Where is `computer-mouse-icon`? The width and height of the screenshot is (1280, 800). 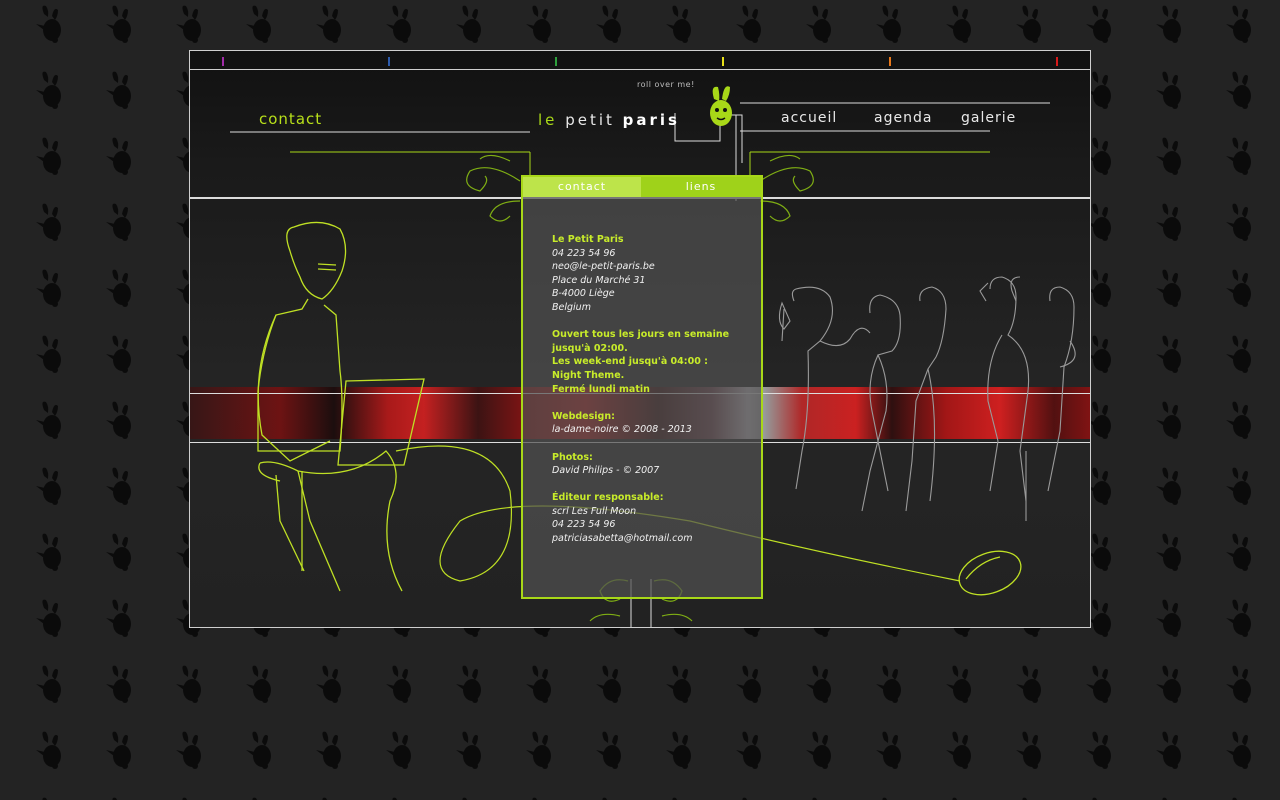
computer-mouse-icon is located at coordinates (990, 573).